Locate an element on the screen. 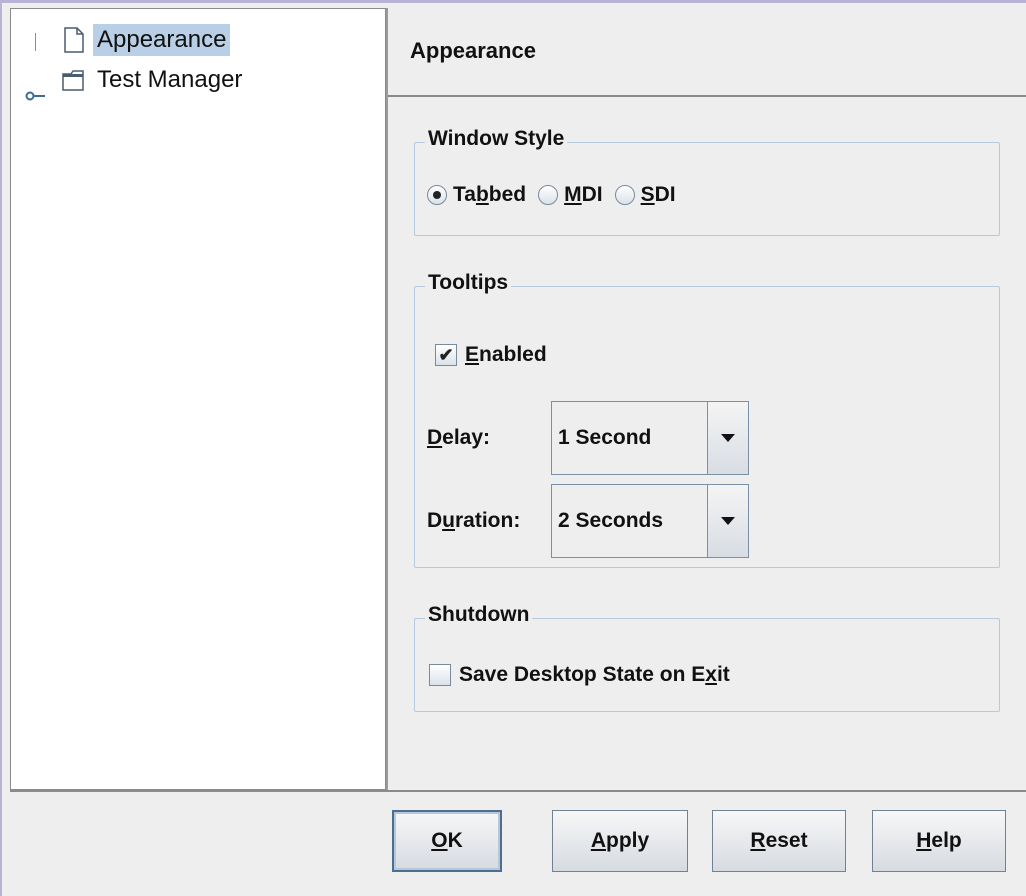  page-title: Appearance is located at coordinates (473, 50).